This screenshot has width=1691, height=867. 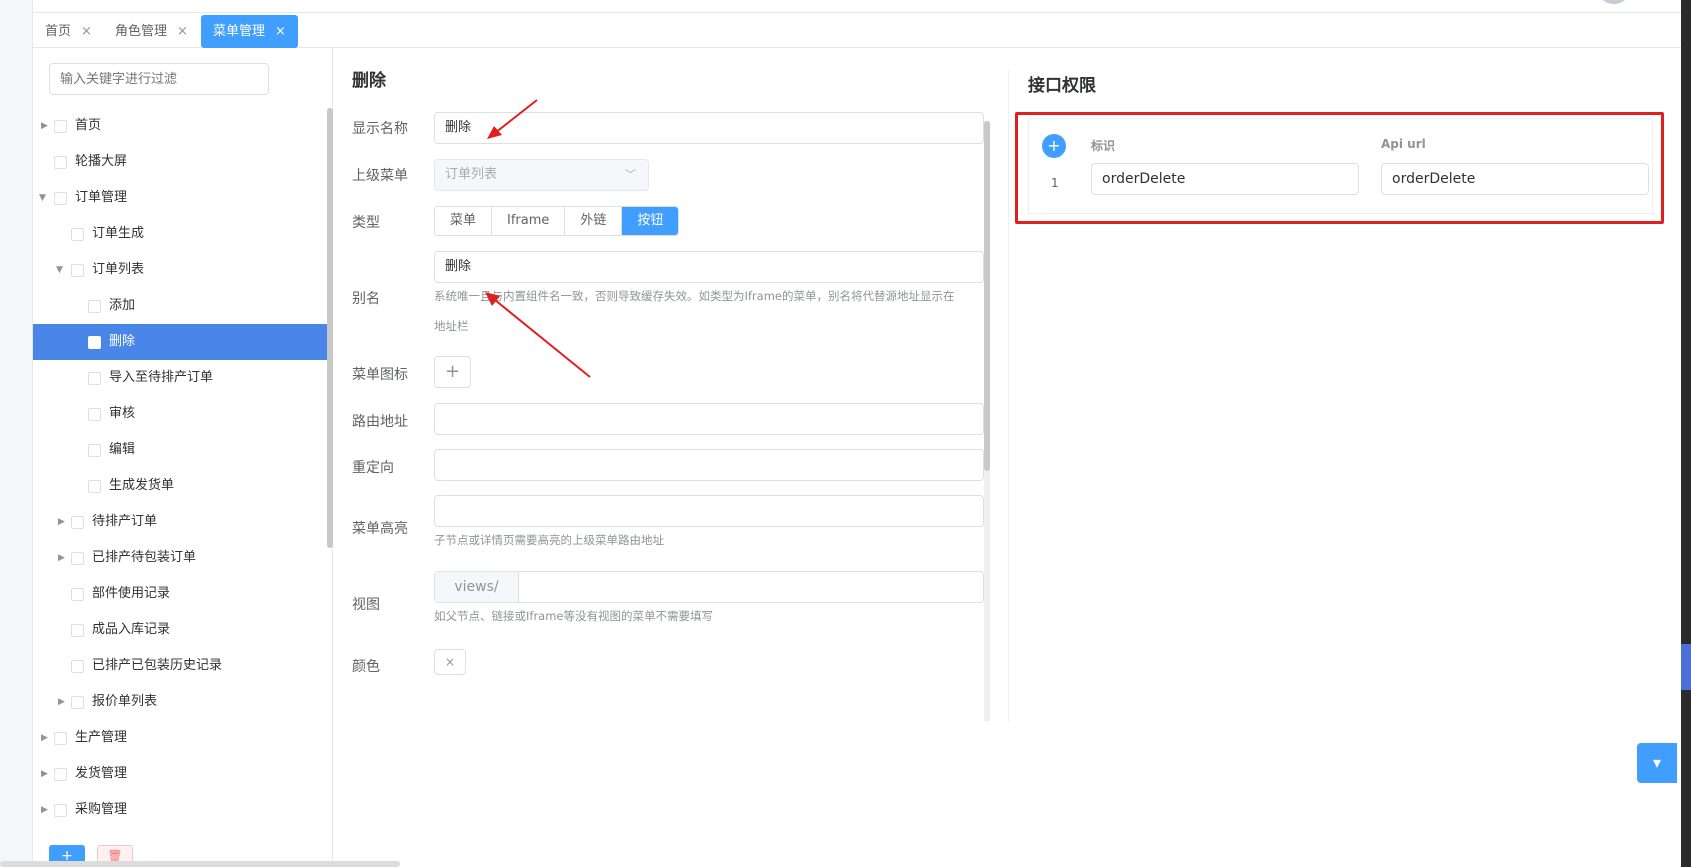 What do you see at coordinates (249, 31) in the screenshot?
I see `tab-menu-management: 菜单管理 ×` at bounding box center [249, 31].